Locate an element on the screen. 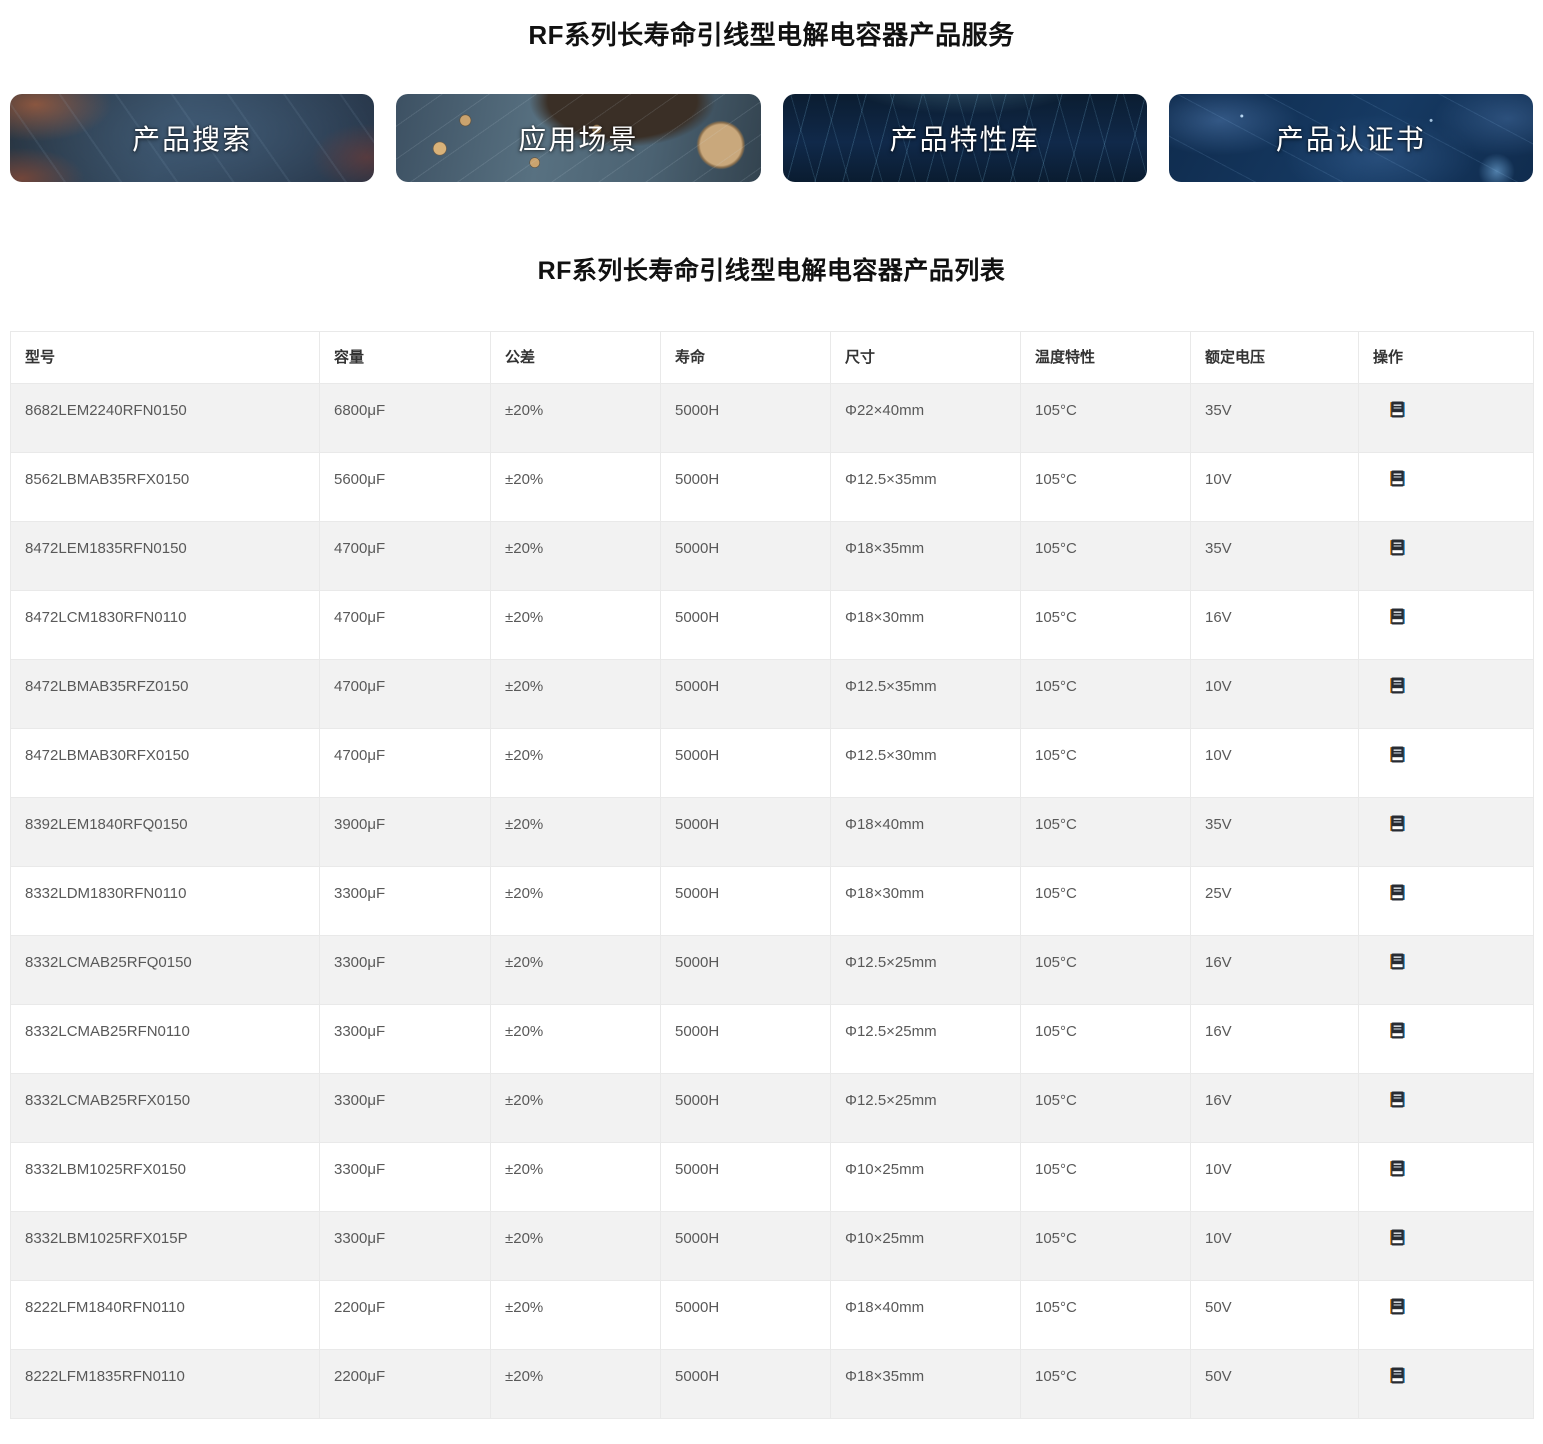  cell-model: 8472LEM1835RFN0150 is located at coordinates (165, 556).